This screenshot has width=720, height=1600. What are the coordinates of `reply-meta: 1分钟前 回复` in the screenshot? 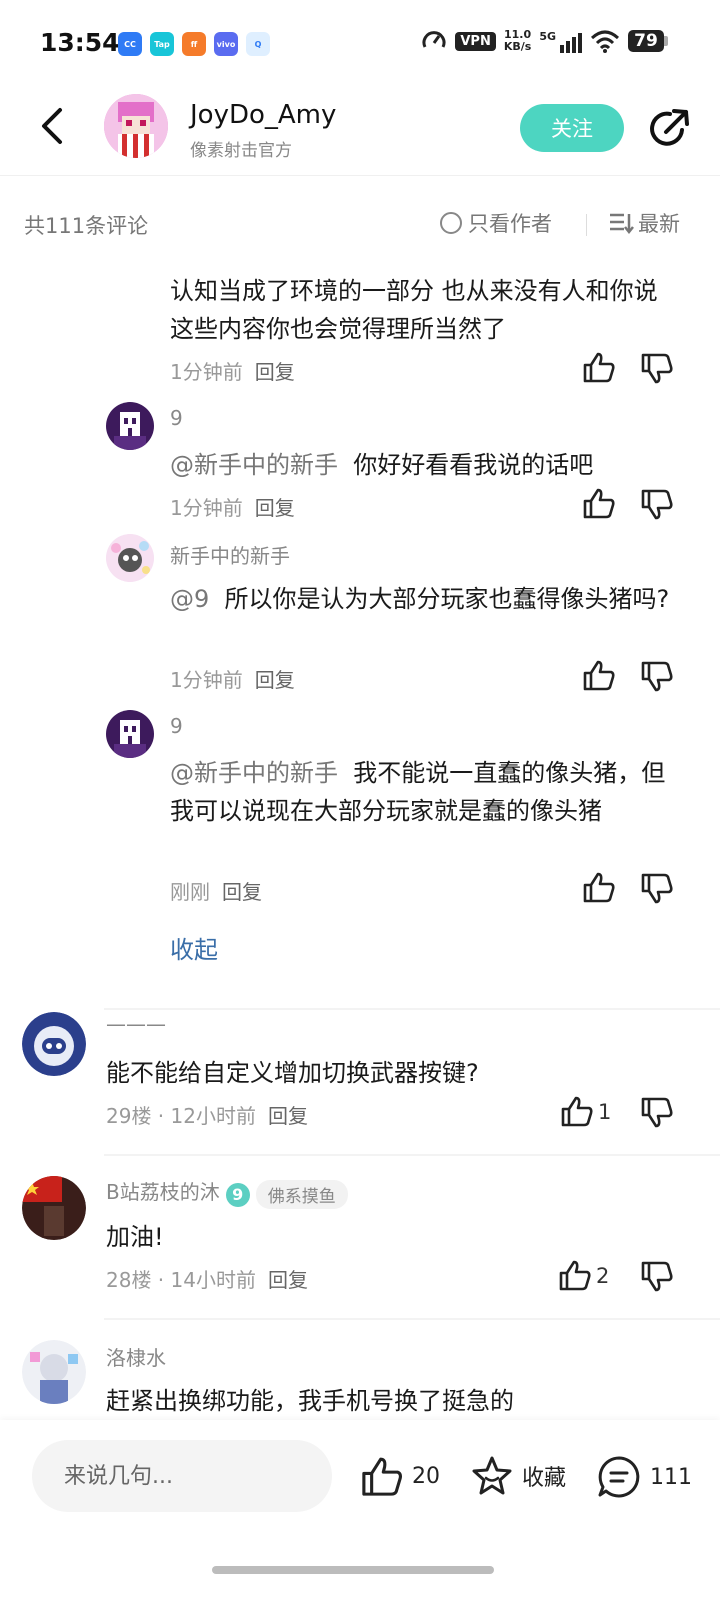 It's located at (232, 678).